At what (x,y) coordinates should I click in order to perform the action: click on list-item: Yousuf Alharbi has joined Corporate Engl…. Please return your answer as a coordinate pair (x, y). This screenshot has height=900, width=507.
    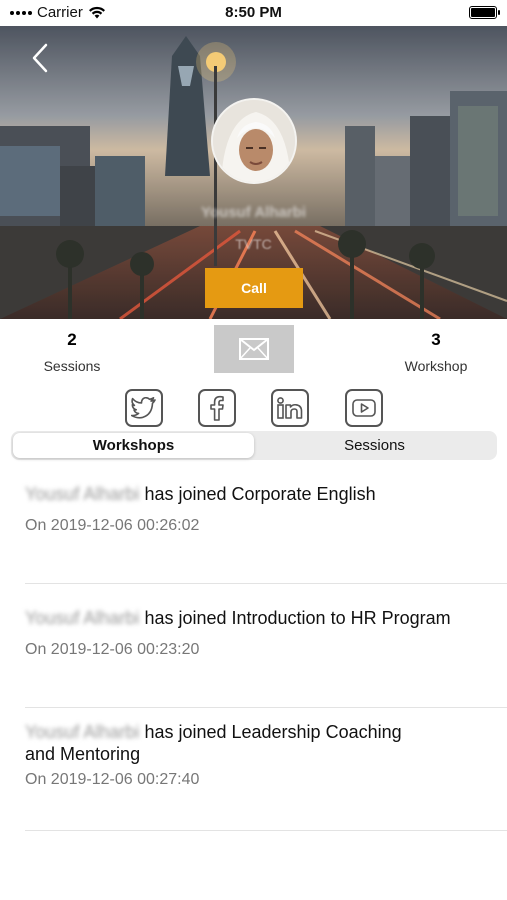
    Looking at the image, I should click on (266, 509).